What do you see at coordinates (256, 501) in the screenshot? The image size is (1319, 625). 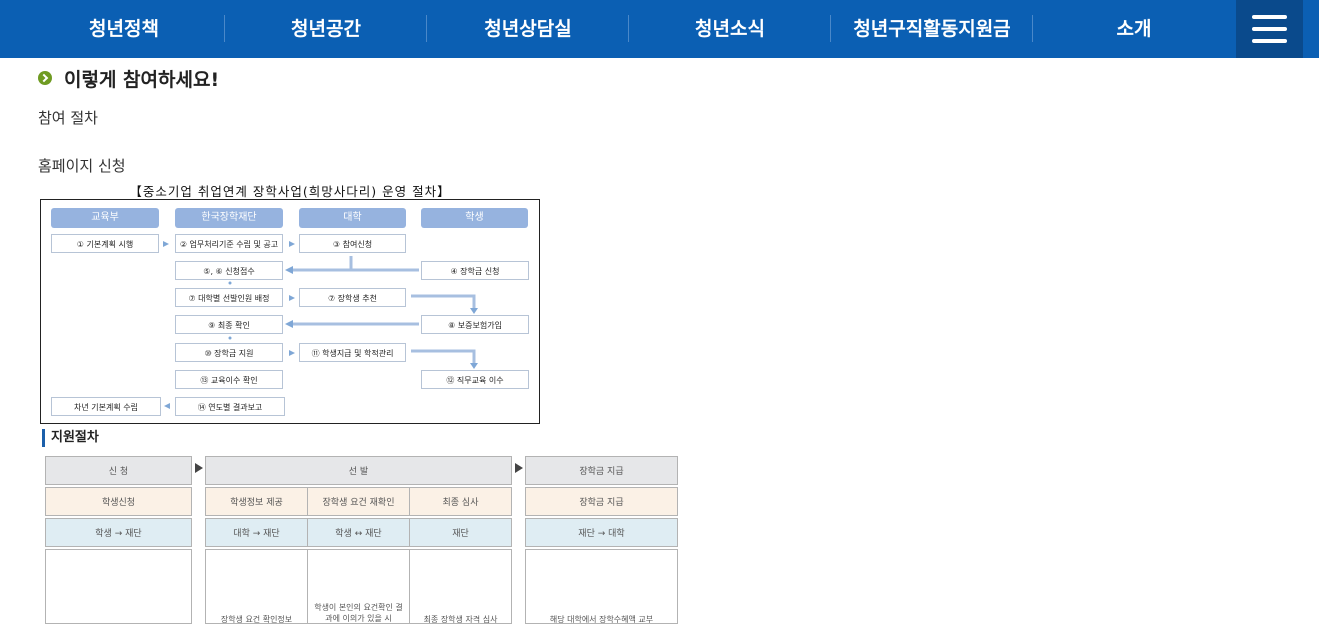 I see `table-cell: 학생정보 제공` at bounding box center [256, 501].